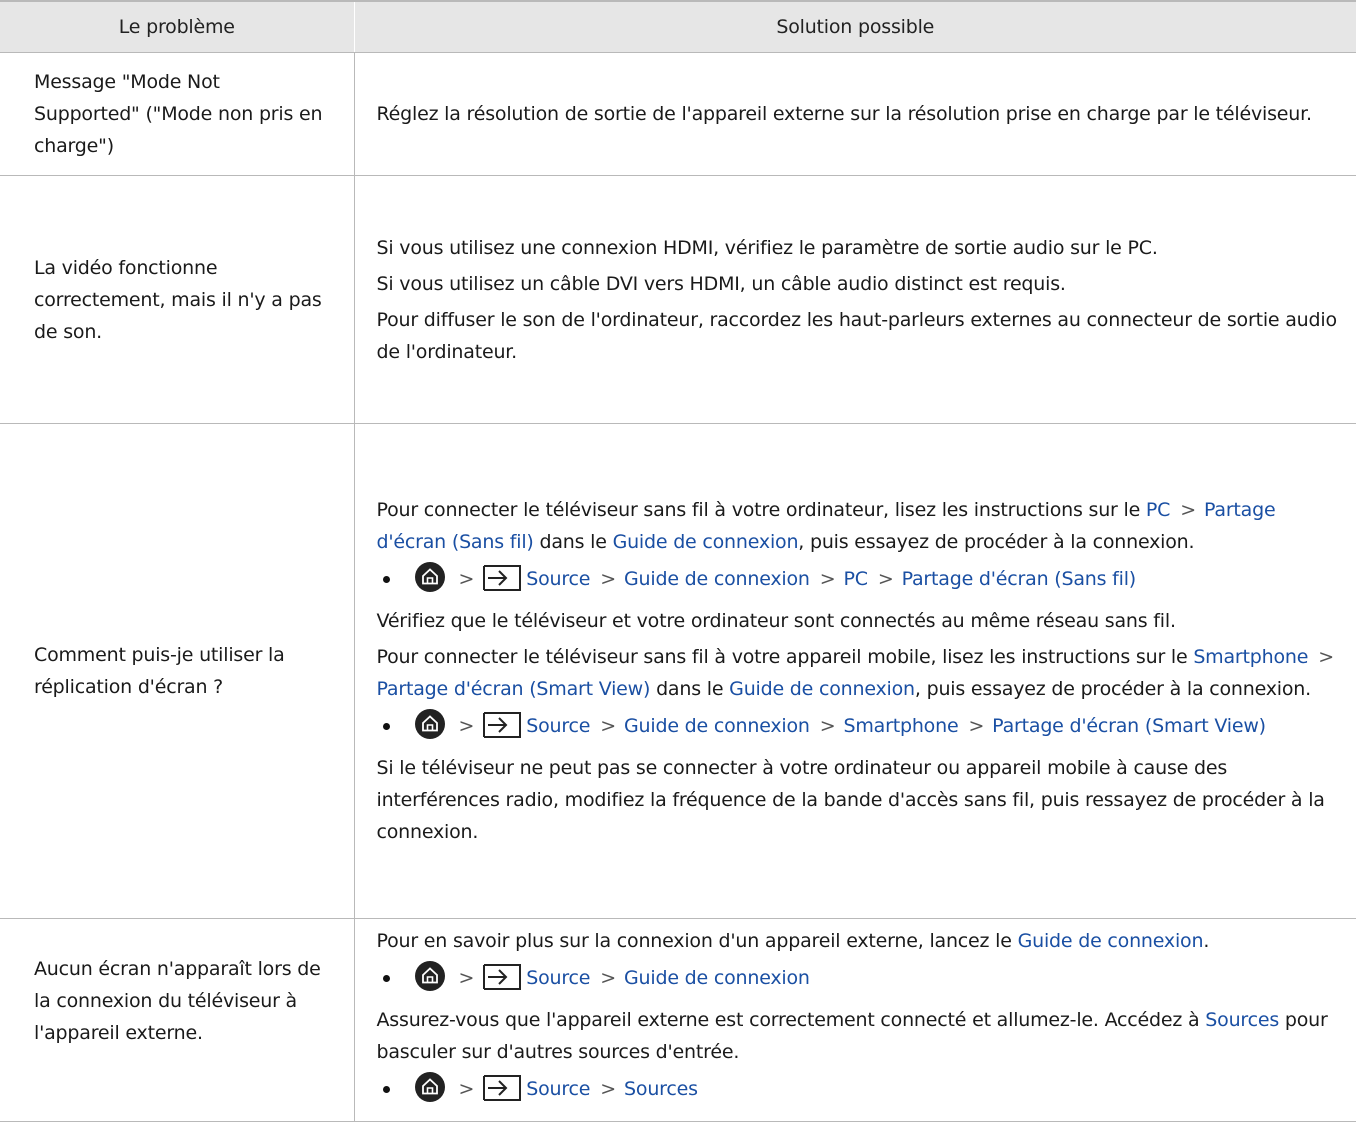  What do you see at coordinates (177, 26) in the screenshot?
I see `header-problem: Le problème` at bounding box center [177, 26].